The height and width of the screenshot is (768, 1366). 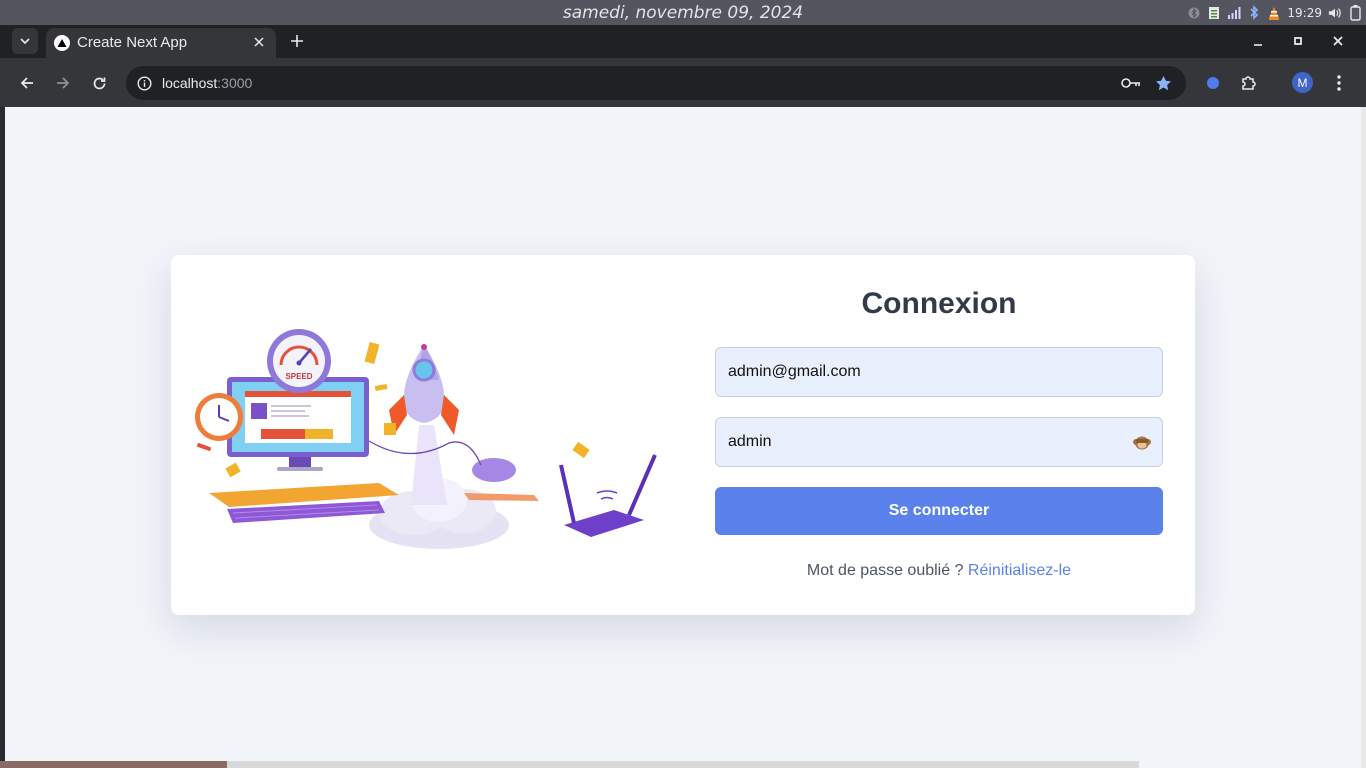 I want to click on close-icon, so click(x=1338, y=41).